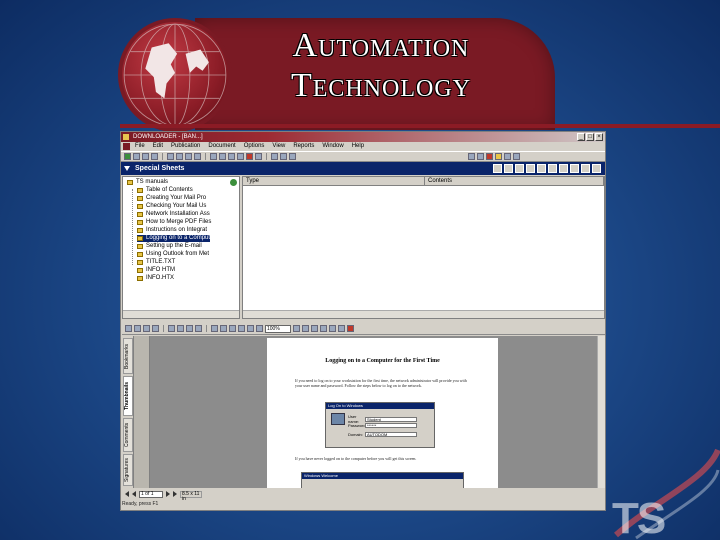  I want to click on hand-tool-icon, so click(171, 328).